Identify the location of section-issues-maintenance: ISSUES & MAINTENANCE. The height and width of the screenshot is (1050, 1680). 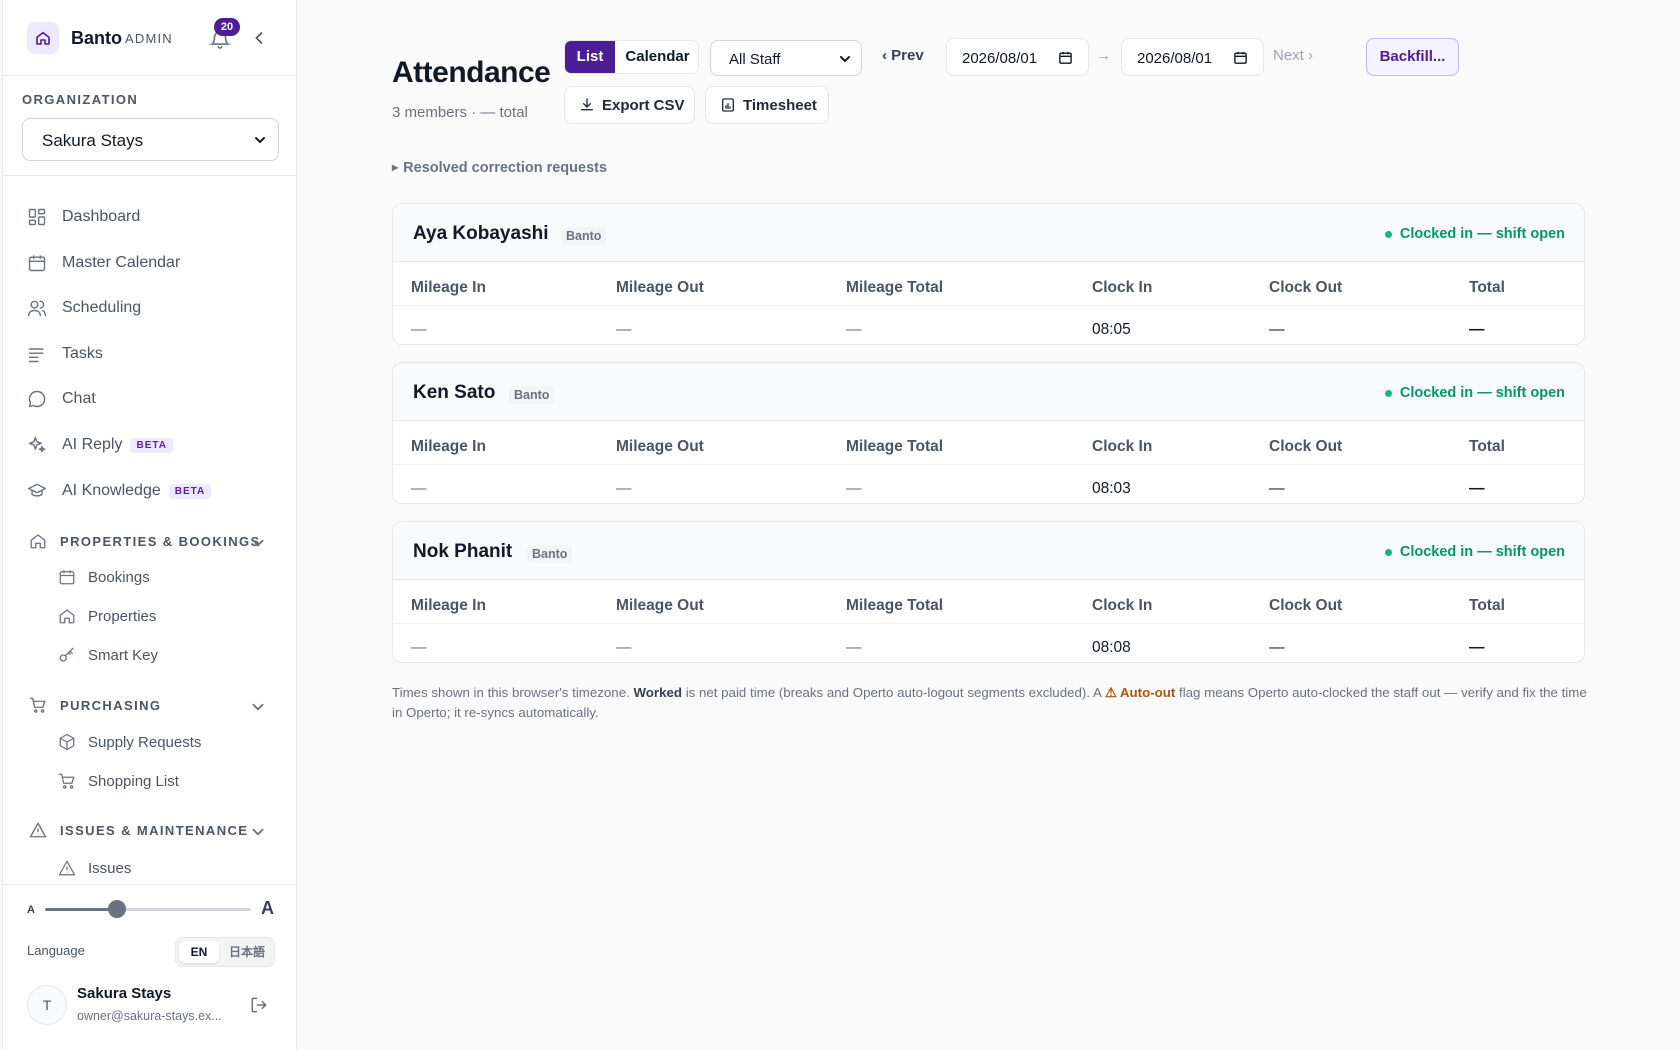
(151, 830).